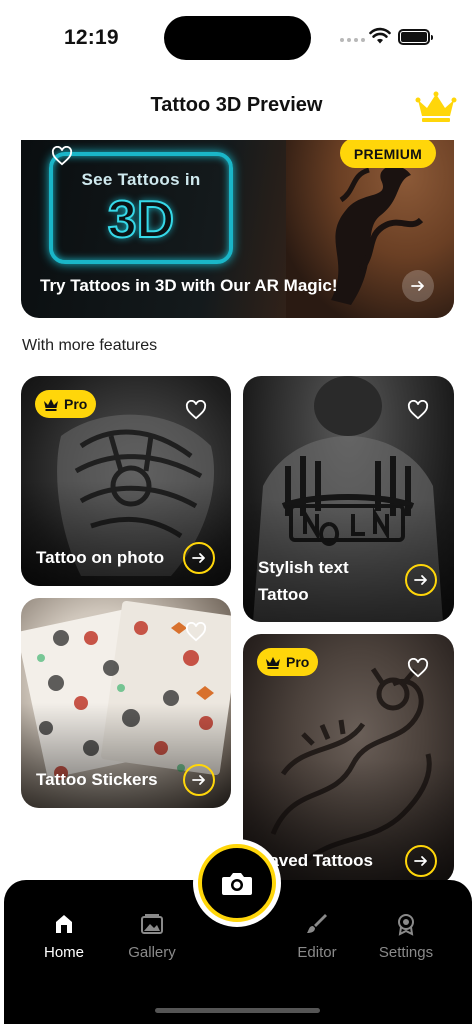  I want to click on card-title: Saved Tattoos, so click(315, 860).